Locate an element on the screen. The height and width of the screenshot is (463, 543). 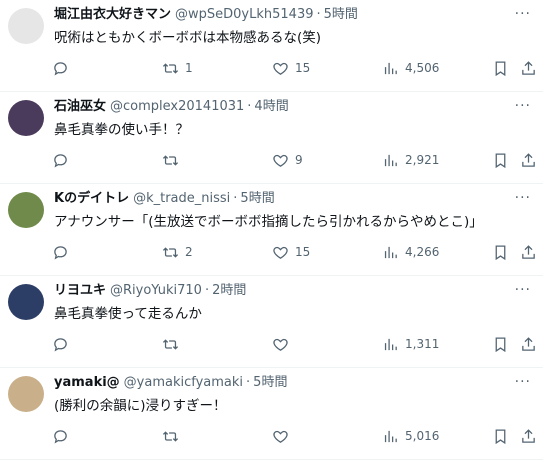
user-handle: @wpSeD0yLkh51439 is located at coordinates (244, 14).